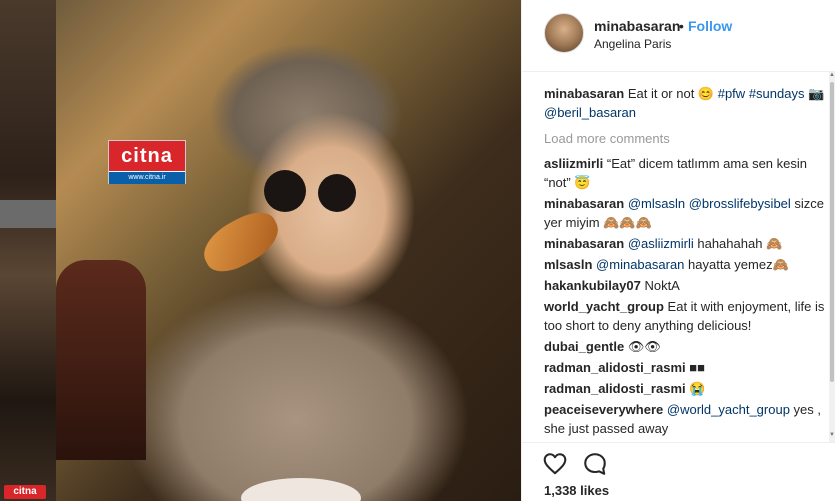 This screenshot has height=501, width=835. Describe the element at coordinates (738, 243) in the screenshot. I see `comment-text: hahahahah 🙈` at that location.